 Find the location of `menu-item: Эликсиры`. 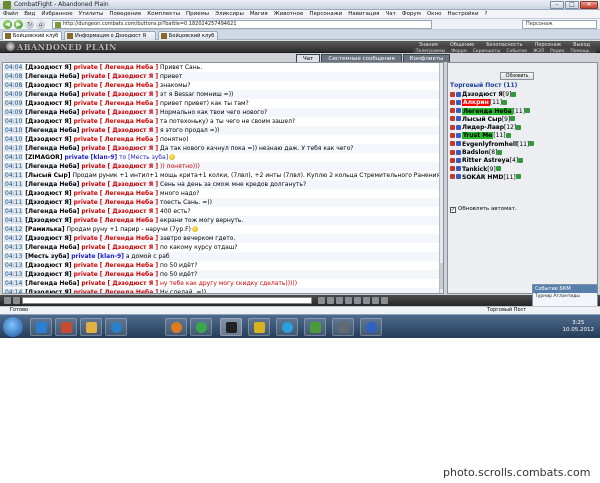

menu-item: Эликсиры is located at coordinates (229, 13).